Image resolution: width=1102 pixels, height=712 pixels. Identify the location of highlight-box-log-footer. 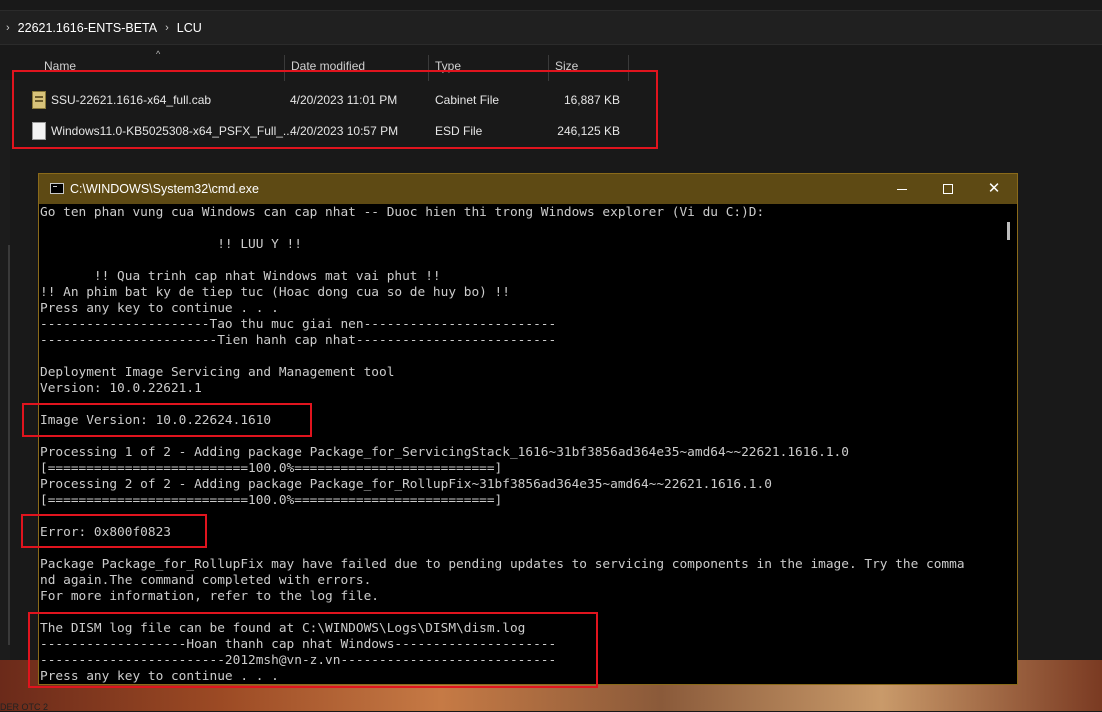
(313, 650).